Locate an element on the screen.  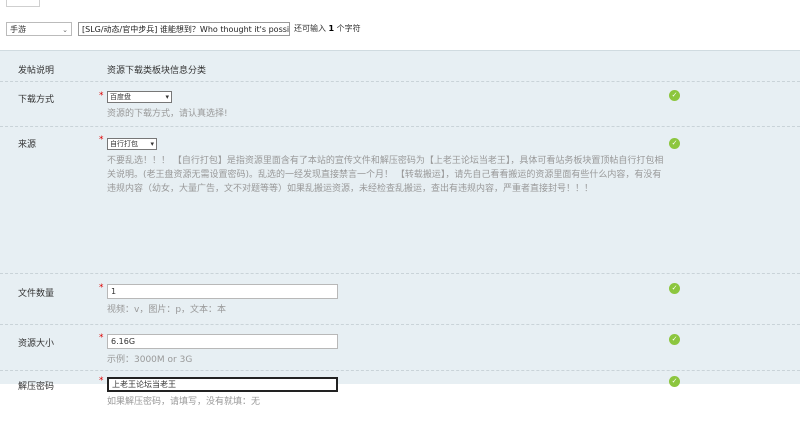
source-select: 自行打包 ▾ is located at coordinates (132, 144).